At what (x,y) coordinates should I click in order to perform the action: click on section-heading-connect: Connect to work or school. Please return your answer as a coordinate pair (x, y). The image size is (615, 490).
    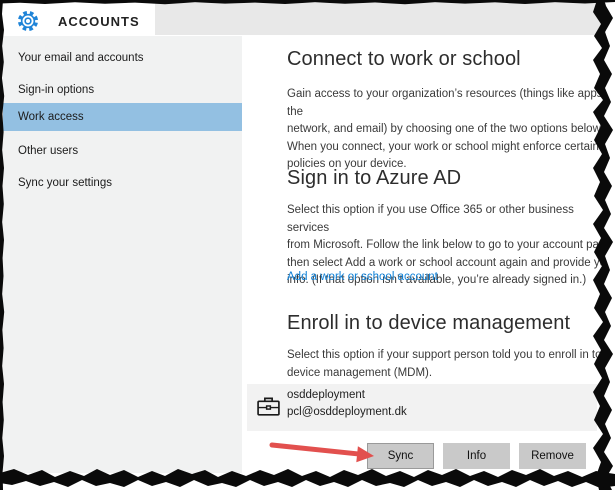
    Looking at the image, I should click on (404, 59).